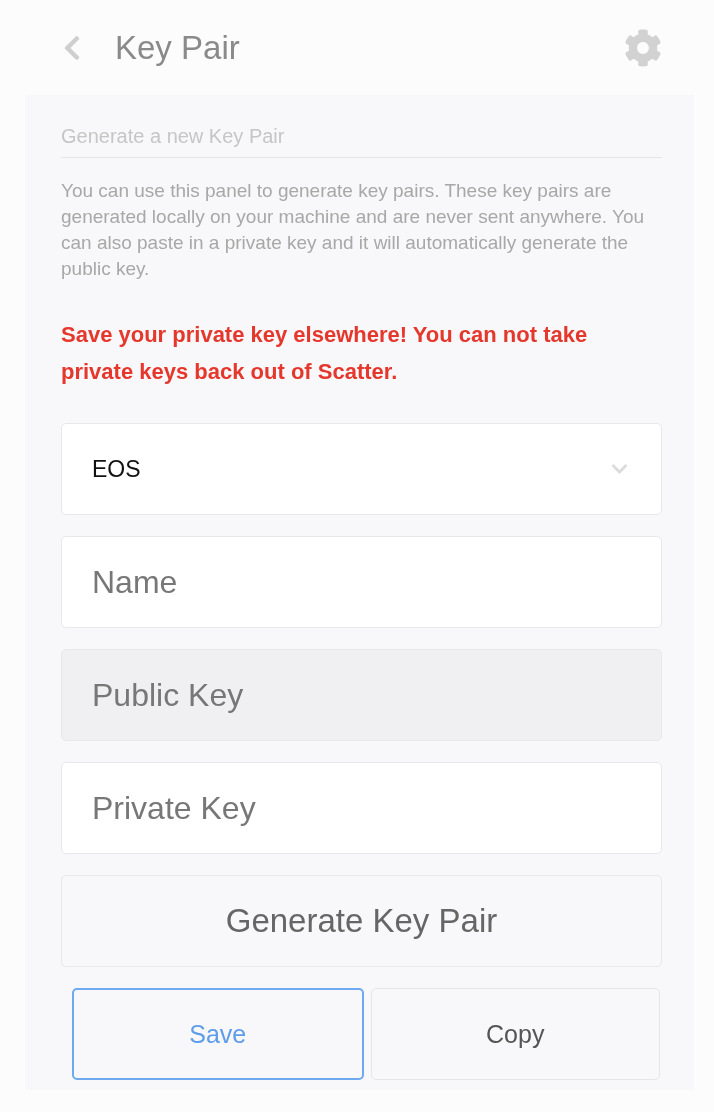 The image size is (714, 1112). What do you see at coordinates (515, 1034) in the screenshot?
I see `action-button: Copy` at bounding box center [515, 1034].